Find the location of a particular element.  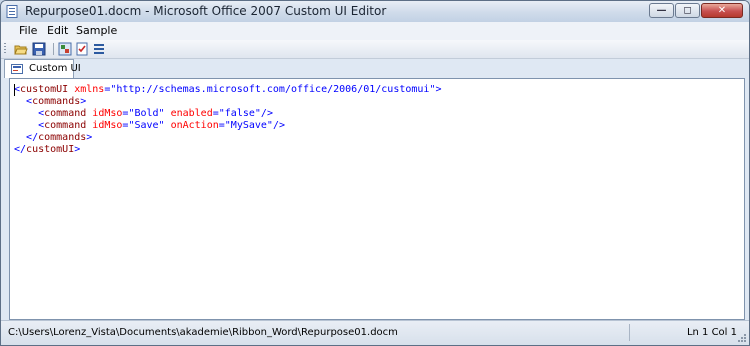

menu-bar: File Edit Sample is located at coordinates (375, 31).